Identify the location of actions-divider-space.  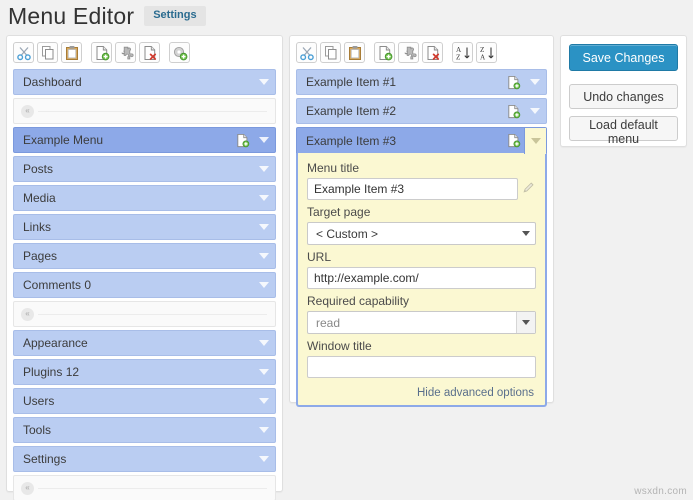
(623, 77).